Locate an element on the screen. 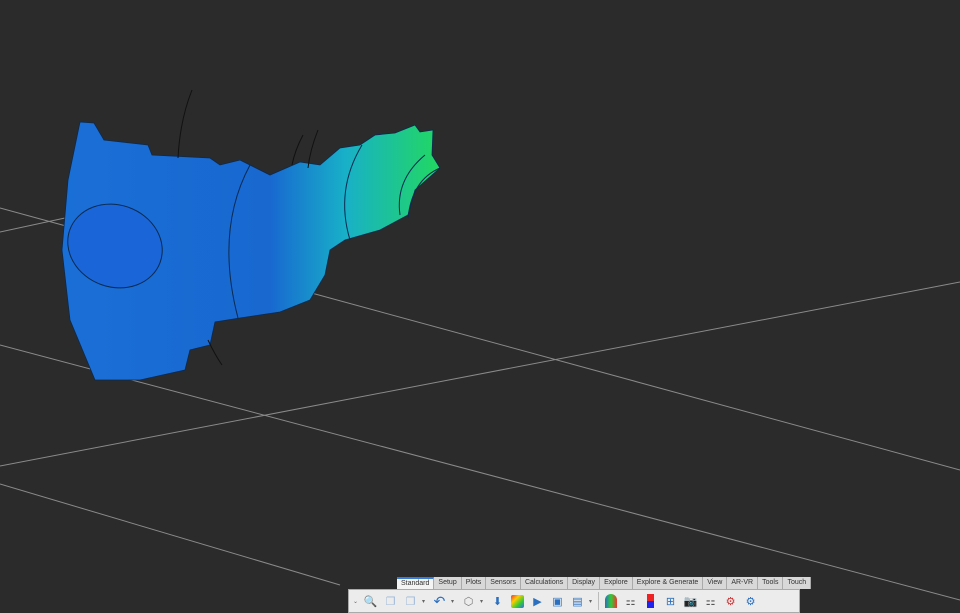 The height and width of the screenshot is (613, 960). part-geometry-icon: ⬡ is located at coordinates (468, 601).